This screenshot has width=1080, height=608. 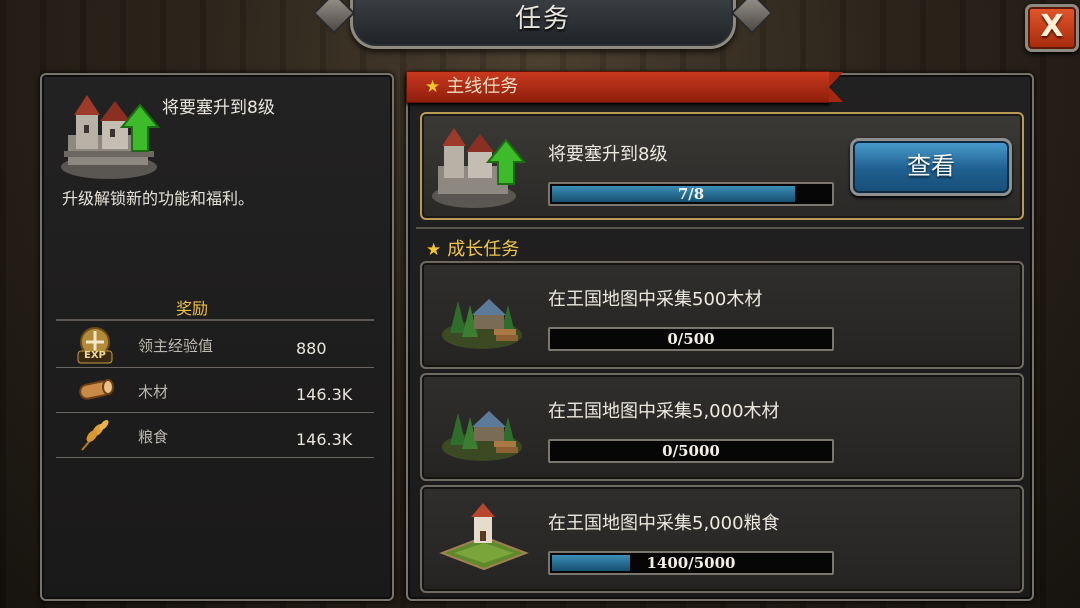 What do you see at coordinates (482, 86) in the screenshot?
I see `main-quest-section-title: 主线任务` at bounding box center [482, 86].